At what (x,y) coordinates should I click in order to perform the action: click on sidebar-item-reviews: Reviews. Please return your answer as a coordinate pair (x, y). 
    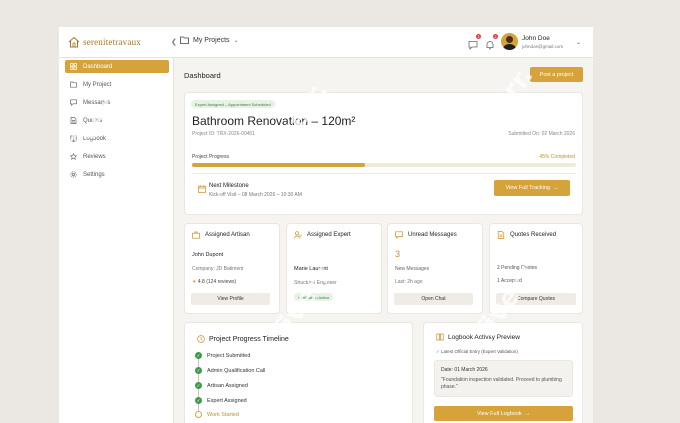
    Looking at the image, I should click on (117, 156).